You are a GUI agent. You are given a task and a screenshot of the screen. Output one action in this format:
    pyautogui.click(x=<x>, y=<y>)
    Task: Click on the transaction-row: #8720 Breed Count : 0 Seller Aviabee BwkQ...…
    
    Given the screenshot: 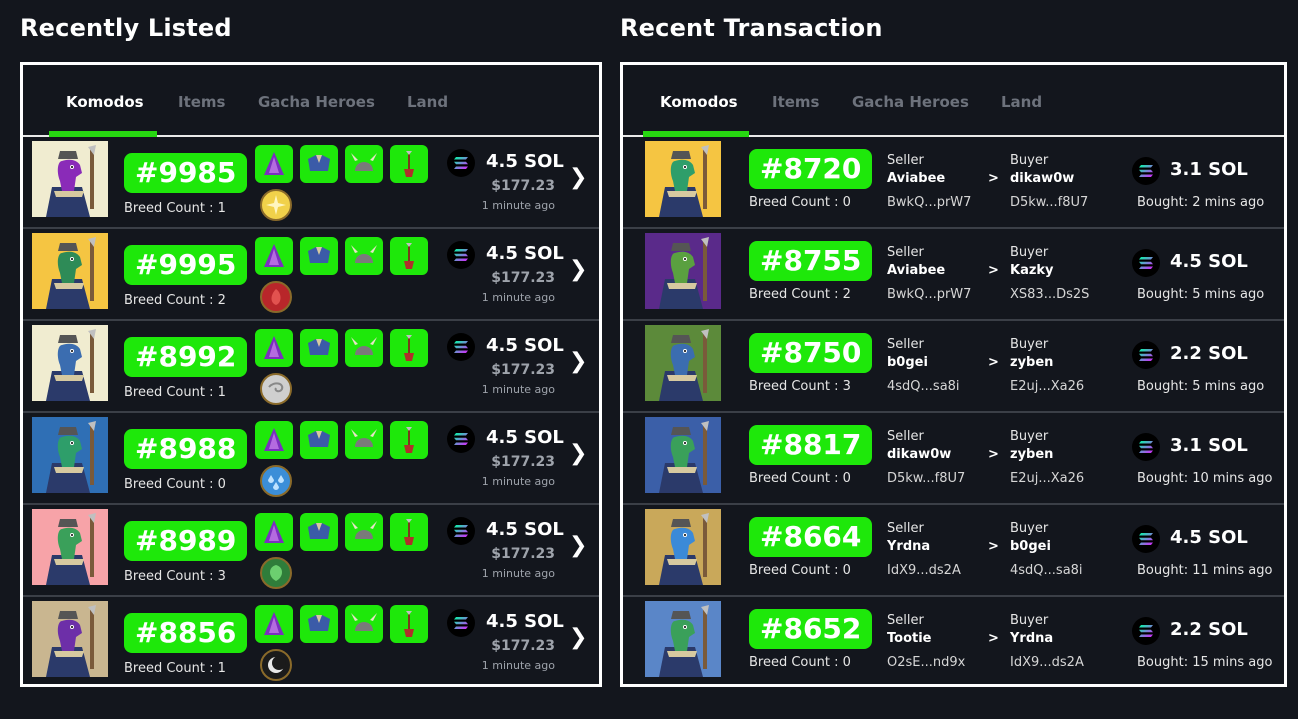 What is the action you would take?
    pyautogui.click(x=953, y=183)
    